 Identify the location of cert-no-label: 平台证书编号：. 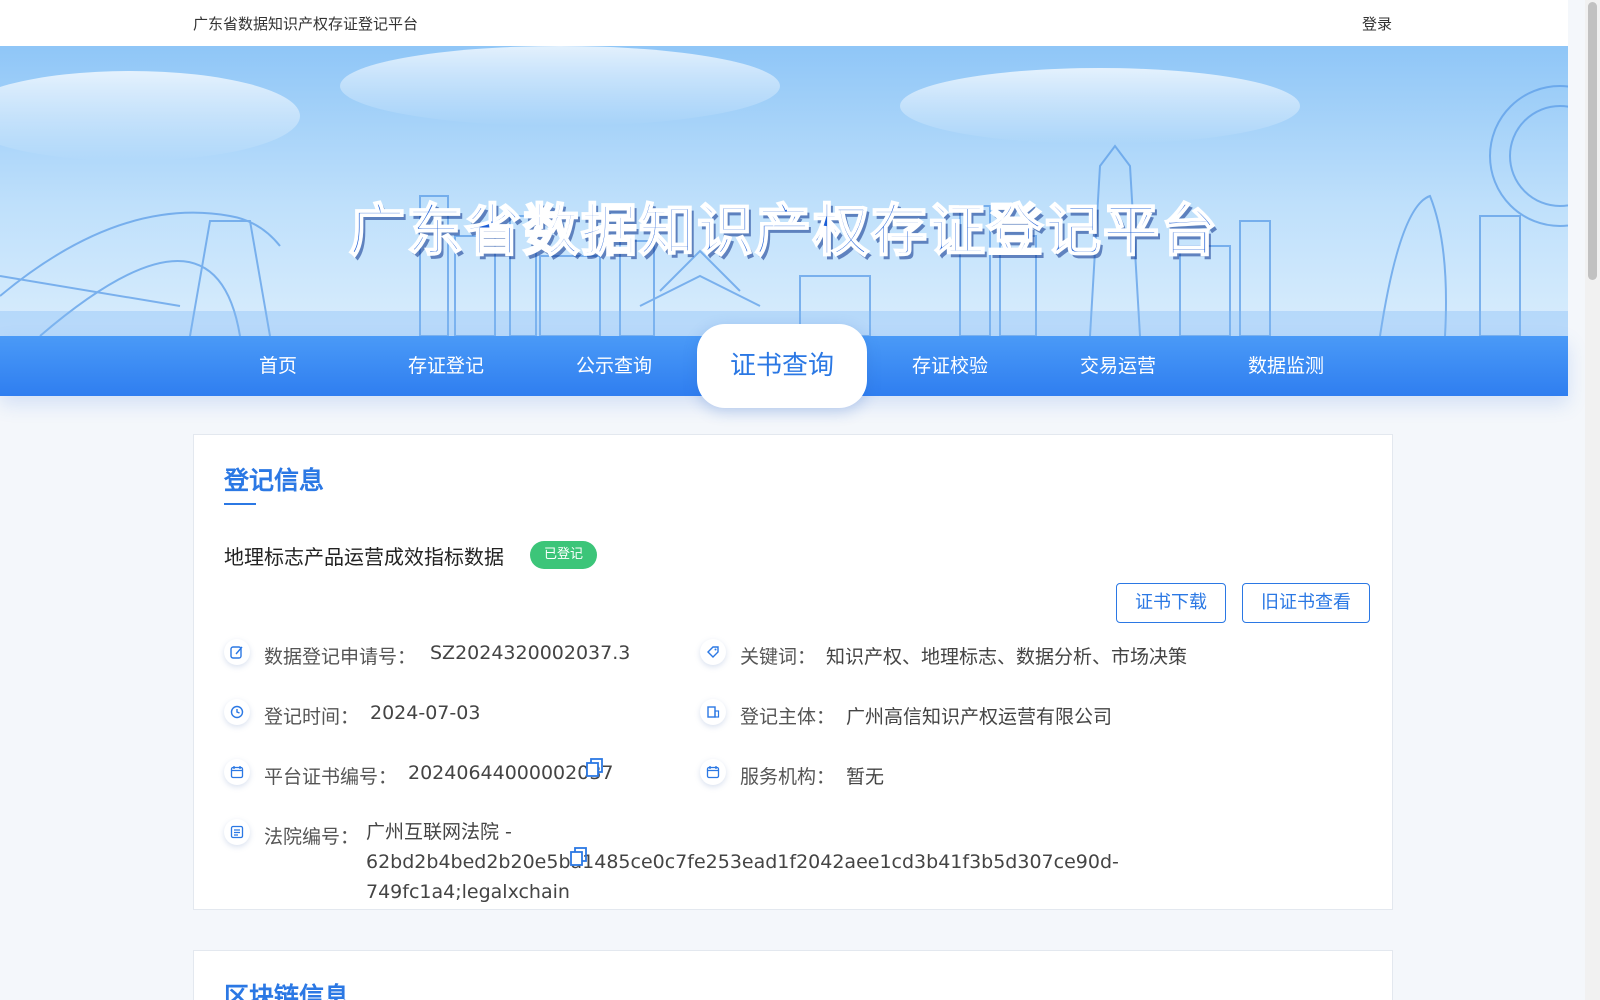
(331, 777).